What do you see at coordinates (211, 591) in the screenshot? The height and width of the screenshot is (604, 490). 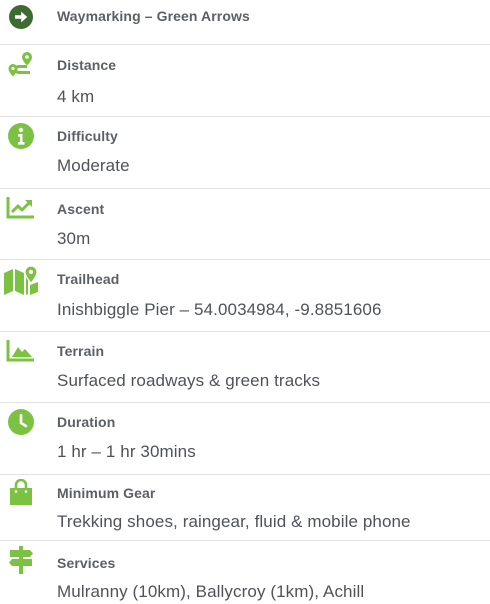 I see `detail-value: Mulranny (10km), Ballycroy (1km), Achill` at bounding box center [211, 591].